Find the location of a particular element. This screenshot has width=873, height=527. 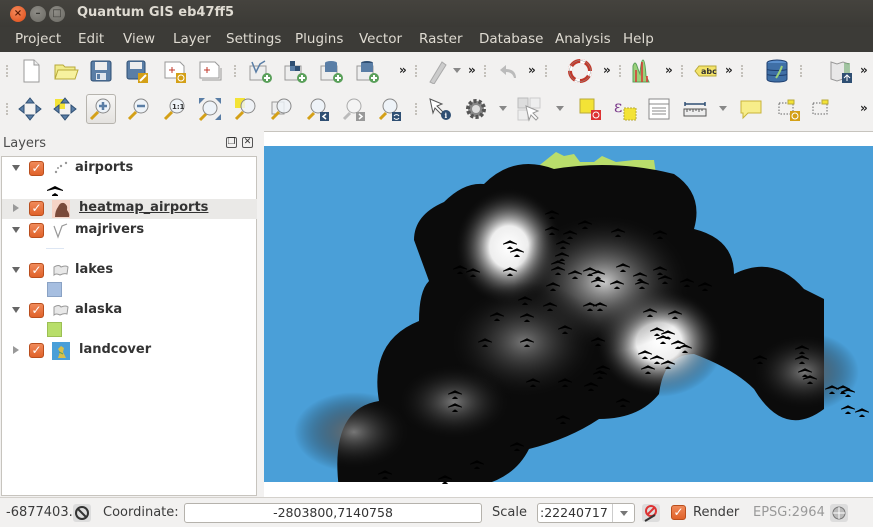

zoom-next-icon is located at coordinates (354, 109).